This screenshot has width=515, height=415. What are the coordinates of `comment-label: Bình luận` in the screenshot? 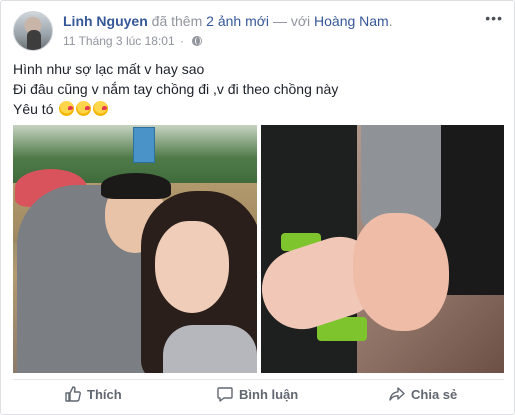 It's located at (269, 394).